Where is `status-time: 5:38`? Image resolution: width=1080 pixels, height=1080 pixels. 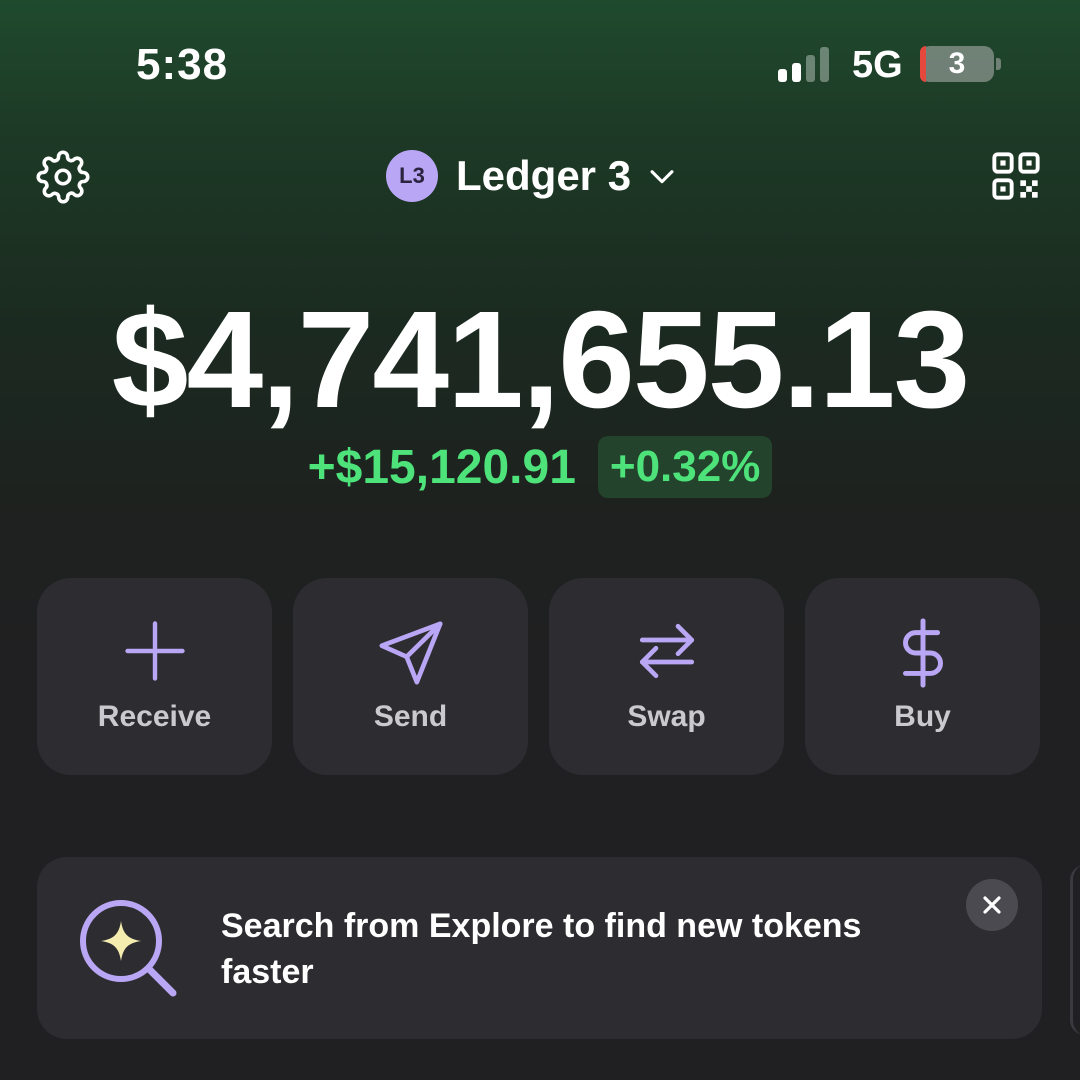
status-time: 5:38 is located at coordinates (182, 64).